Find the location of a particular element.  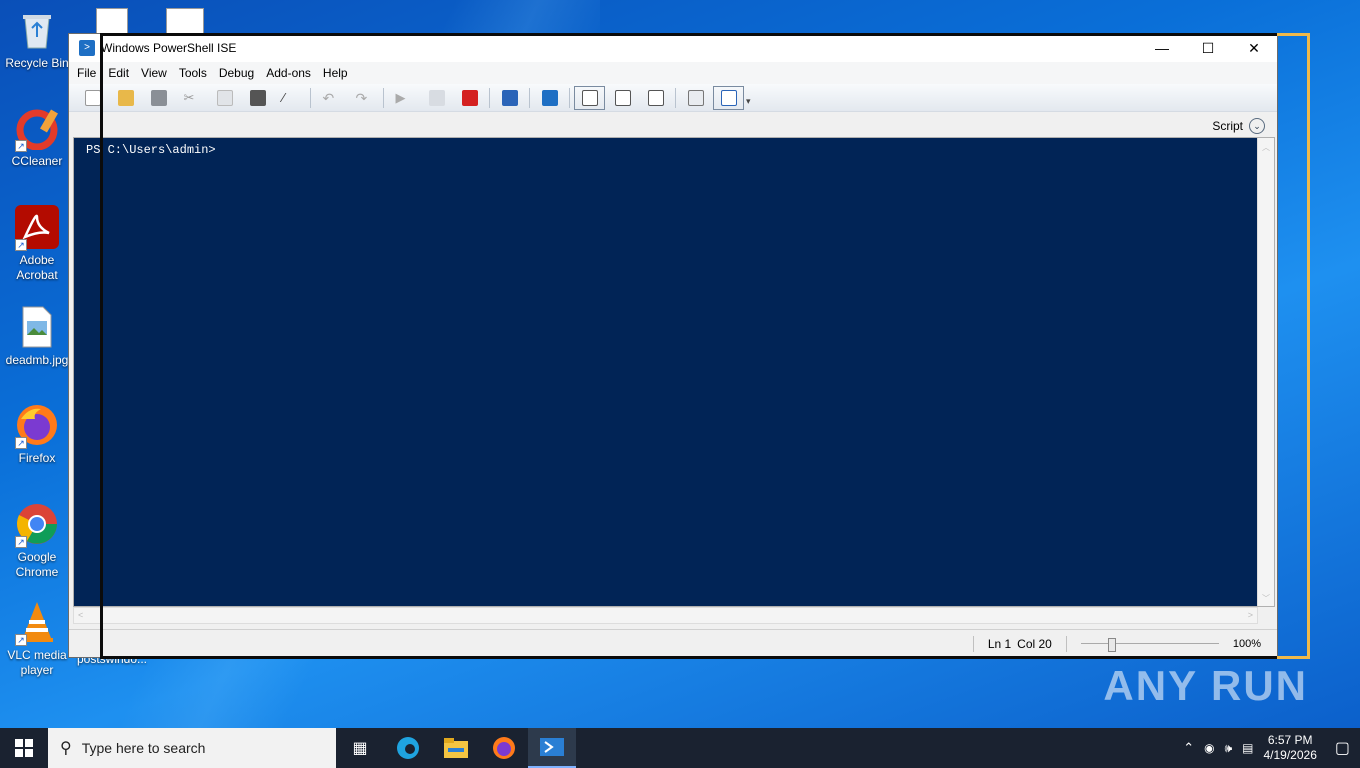

taskbar-edge-button is located at coordinates (408, 748).